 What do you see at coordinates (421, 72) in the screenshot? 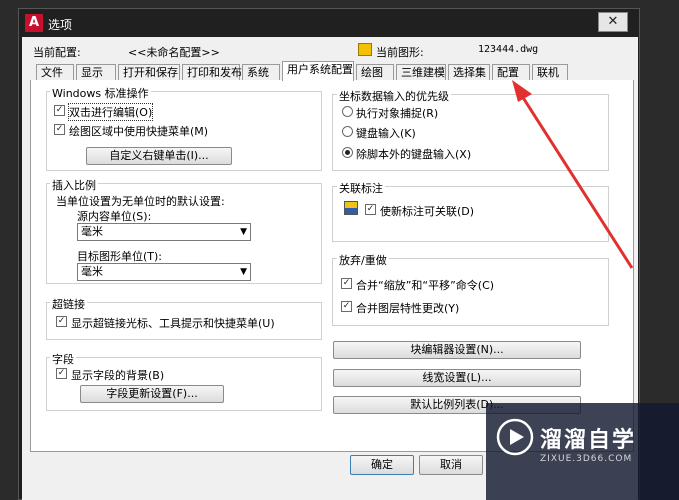
I see `tab-3d-modeling: 三维建模` at bounding box center [421, 72].